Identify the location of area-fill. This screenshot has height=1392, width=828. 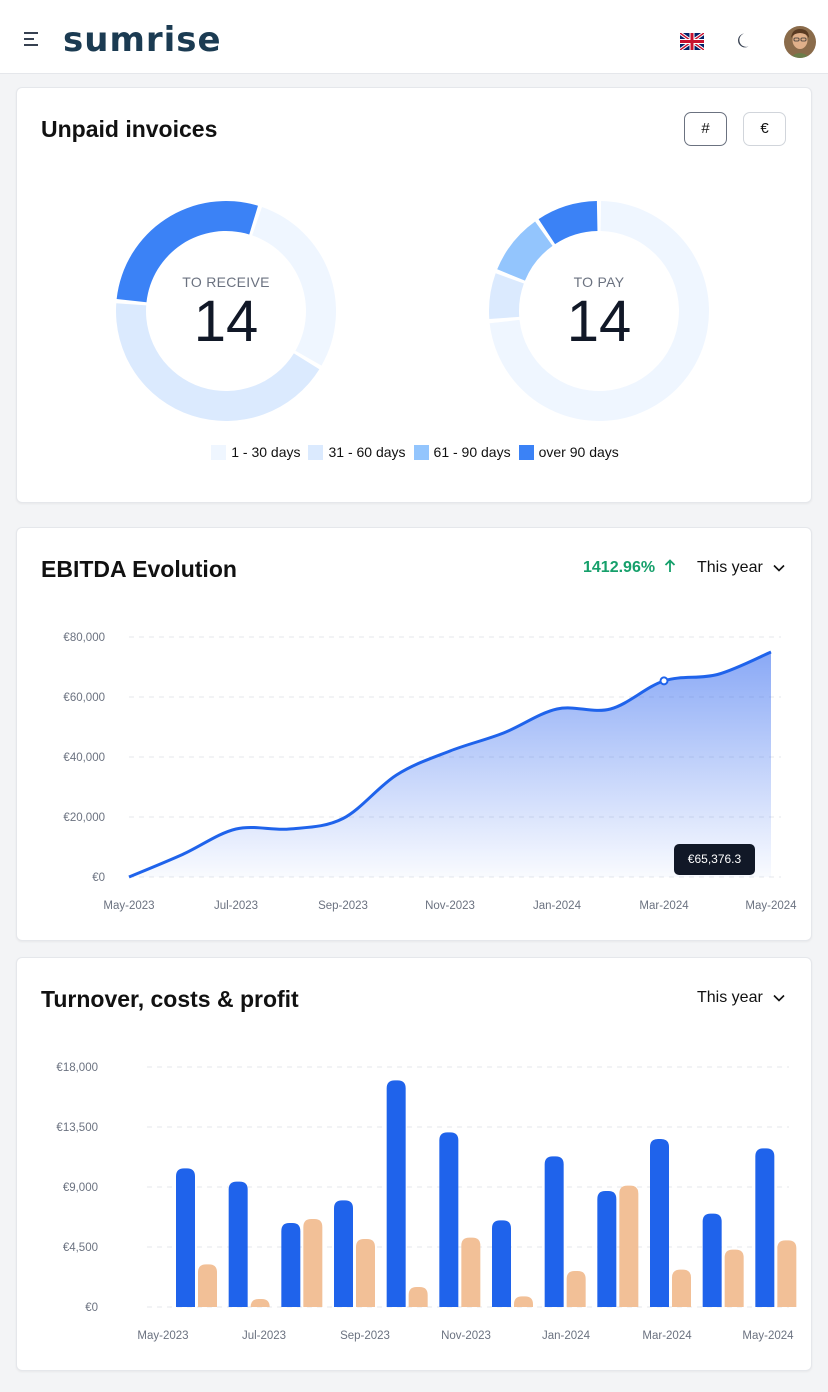
(450, 764).